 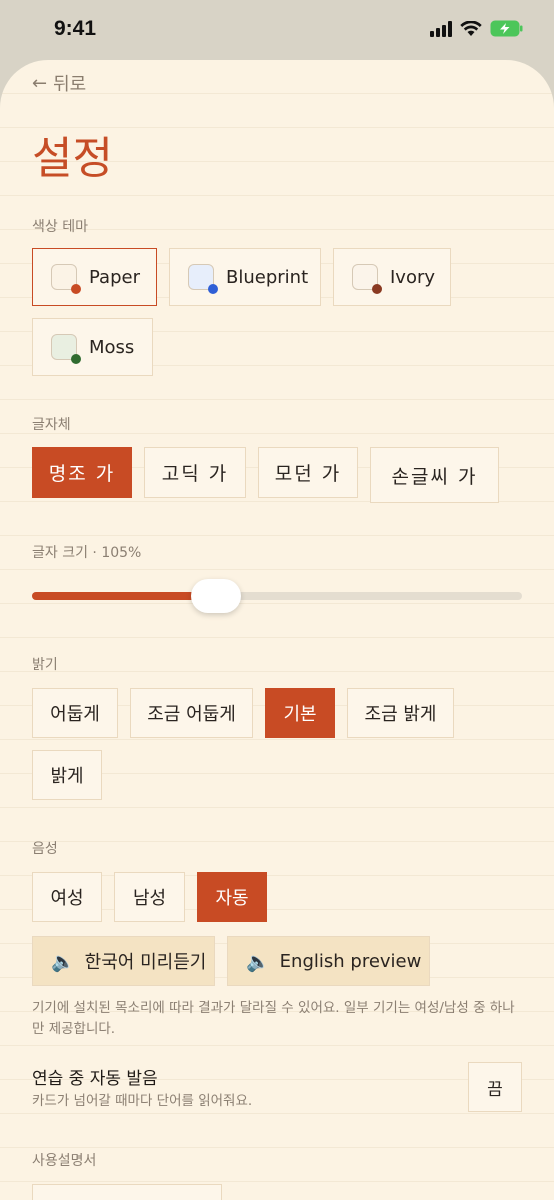 What do you see at coordinates (441, 28) in the screenshot?
I see `cellular-signal-icon` at bounding box center [441, 28].